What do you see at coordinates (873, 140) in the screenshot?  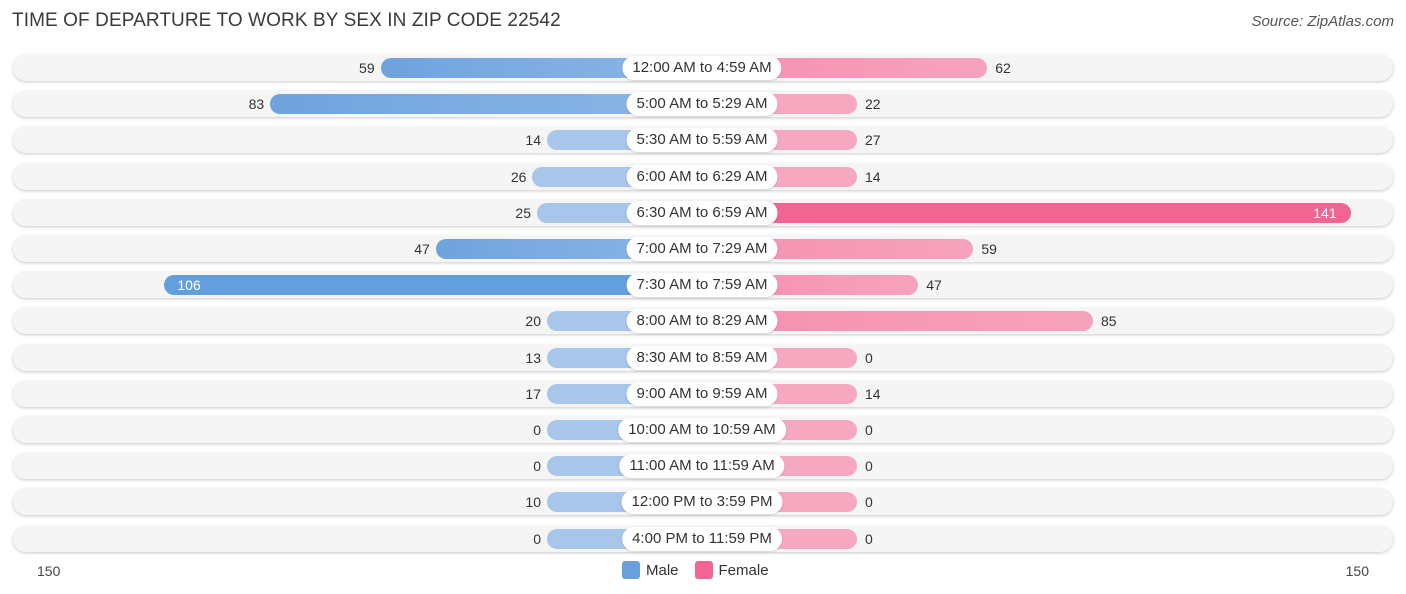 I see `value-label-female: 27` at bounding box center [873, 140].